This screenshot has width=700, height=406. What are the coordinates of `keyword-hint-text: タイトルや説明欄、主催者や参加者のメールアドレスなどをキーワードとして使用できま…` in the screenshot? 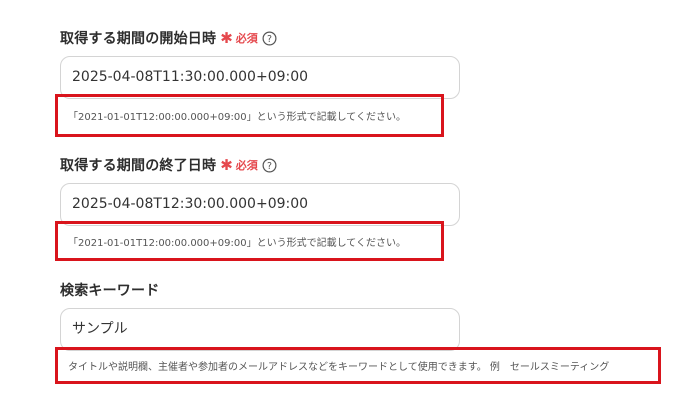 It's located at (339, 367).